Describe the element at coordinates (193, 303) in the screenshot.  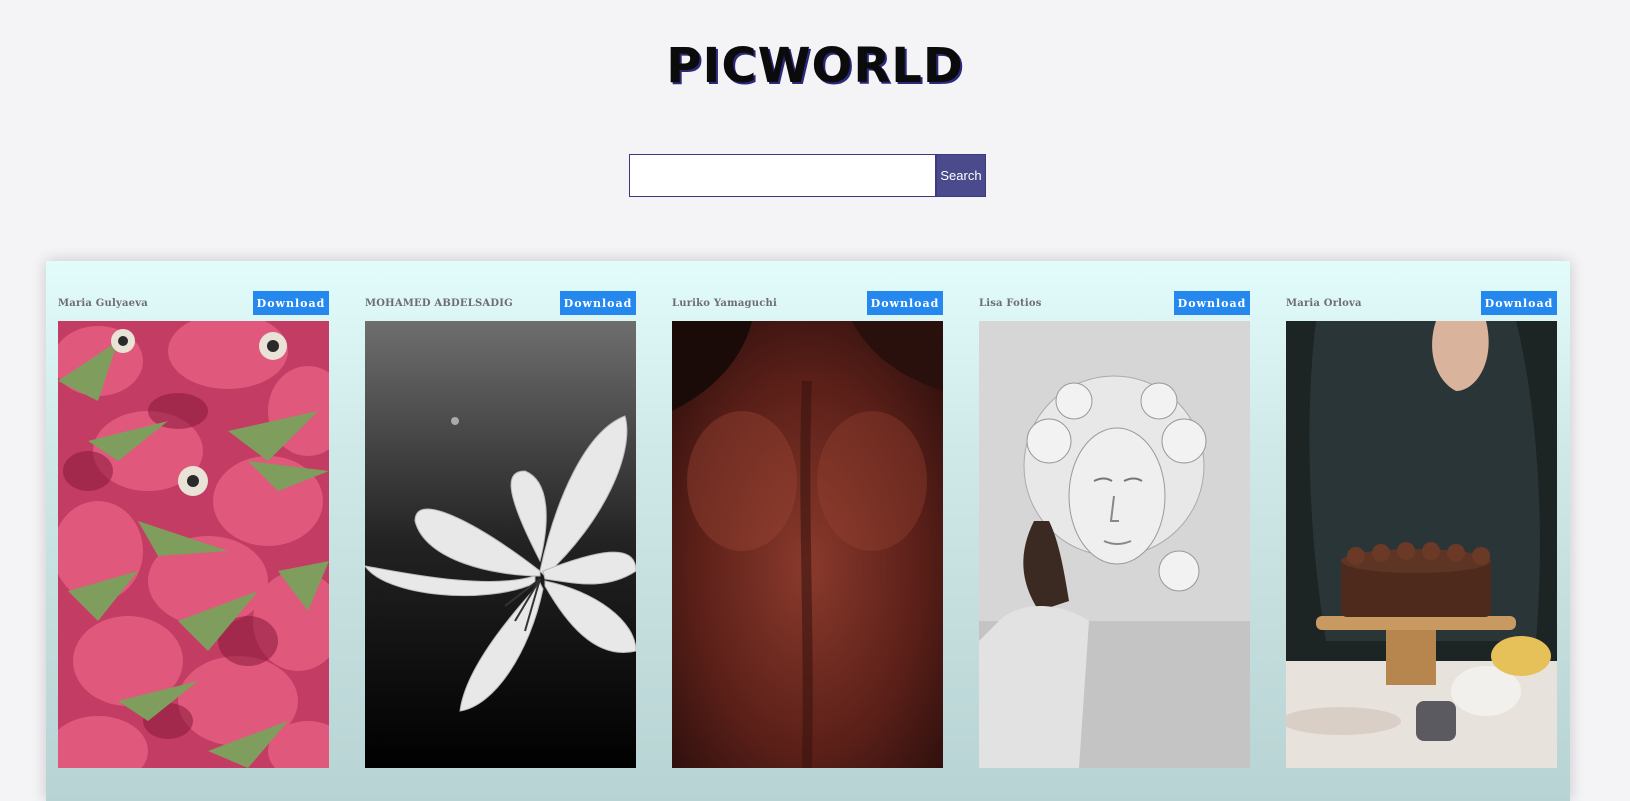
I see `card-header: Maria Gulyaeva Download` at that location.